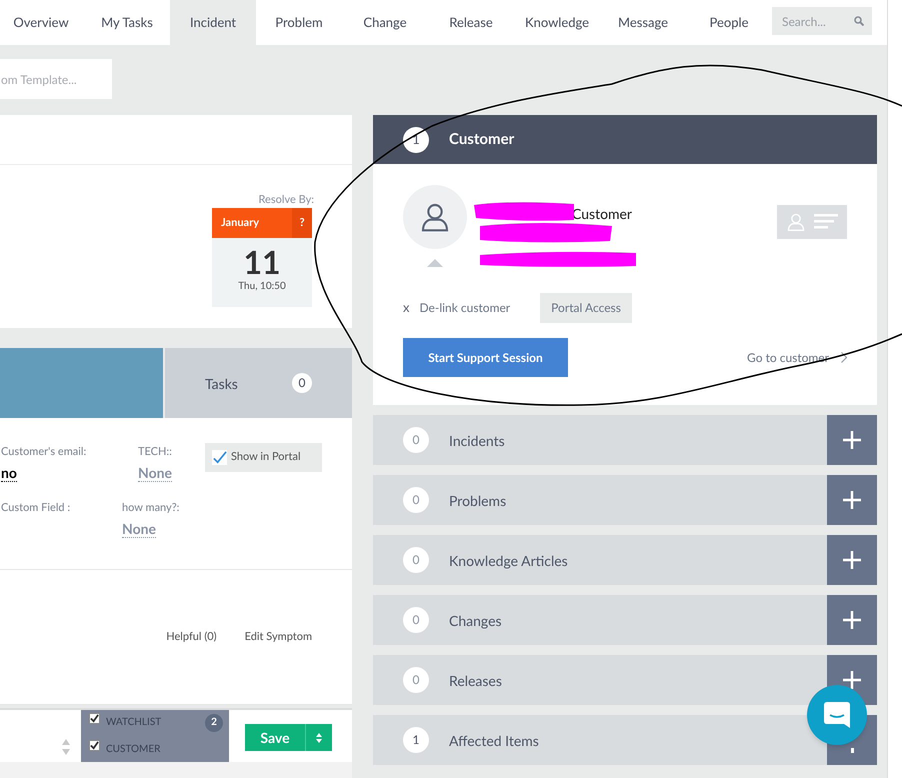  Describe the element at coordinates (435, 263) in the screenshot. I see `pointer-icon` at that location.